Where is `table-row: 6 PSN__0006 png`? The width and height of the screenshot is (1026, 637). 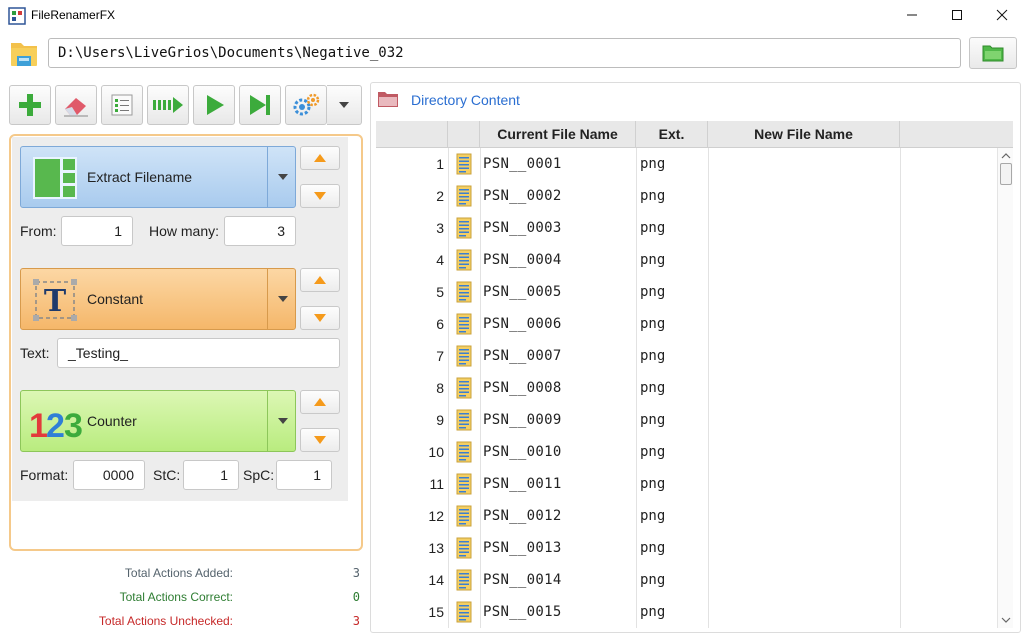
table-row: 6 PSN__0006 png is located at coordinates (686, 324).